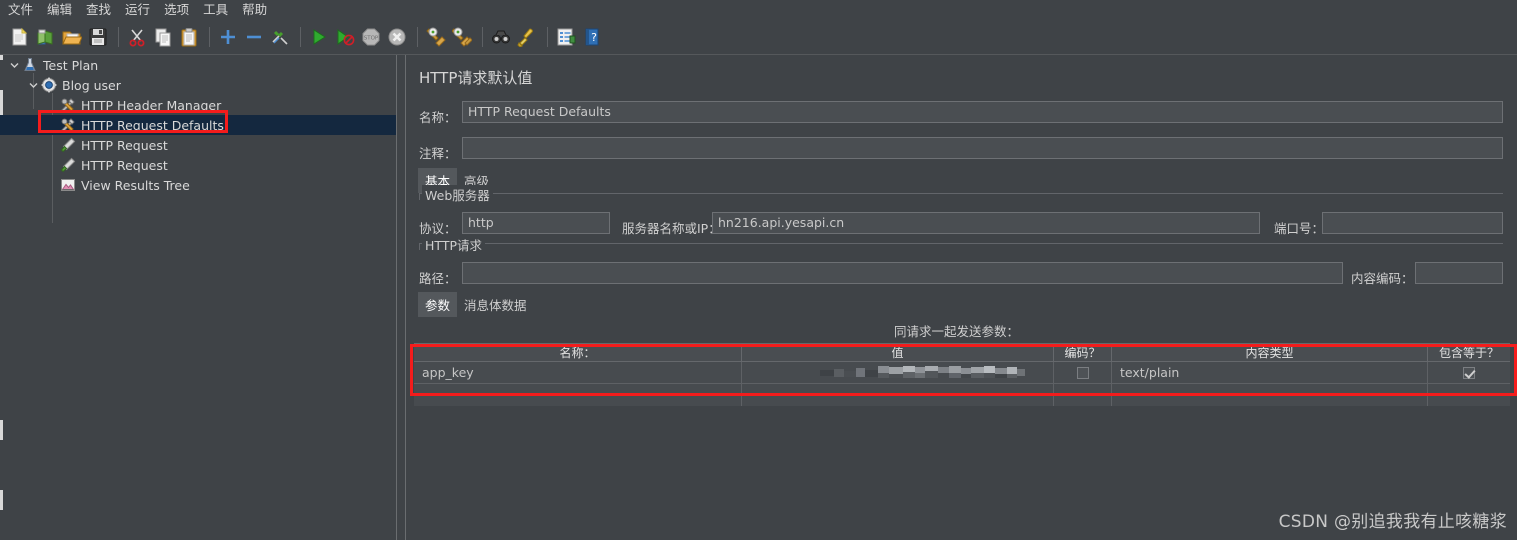 Image resolution: width=1517 pixels, height=540 pixels. What do you see at coordinates (1270, 373) in the screenshot?
I see `cell-param-content-type: text/plain` at bounding box center [1270, 373].